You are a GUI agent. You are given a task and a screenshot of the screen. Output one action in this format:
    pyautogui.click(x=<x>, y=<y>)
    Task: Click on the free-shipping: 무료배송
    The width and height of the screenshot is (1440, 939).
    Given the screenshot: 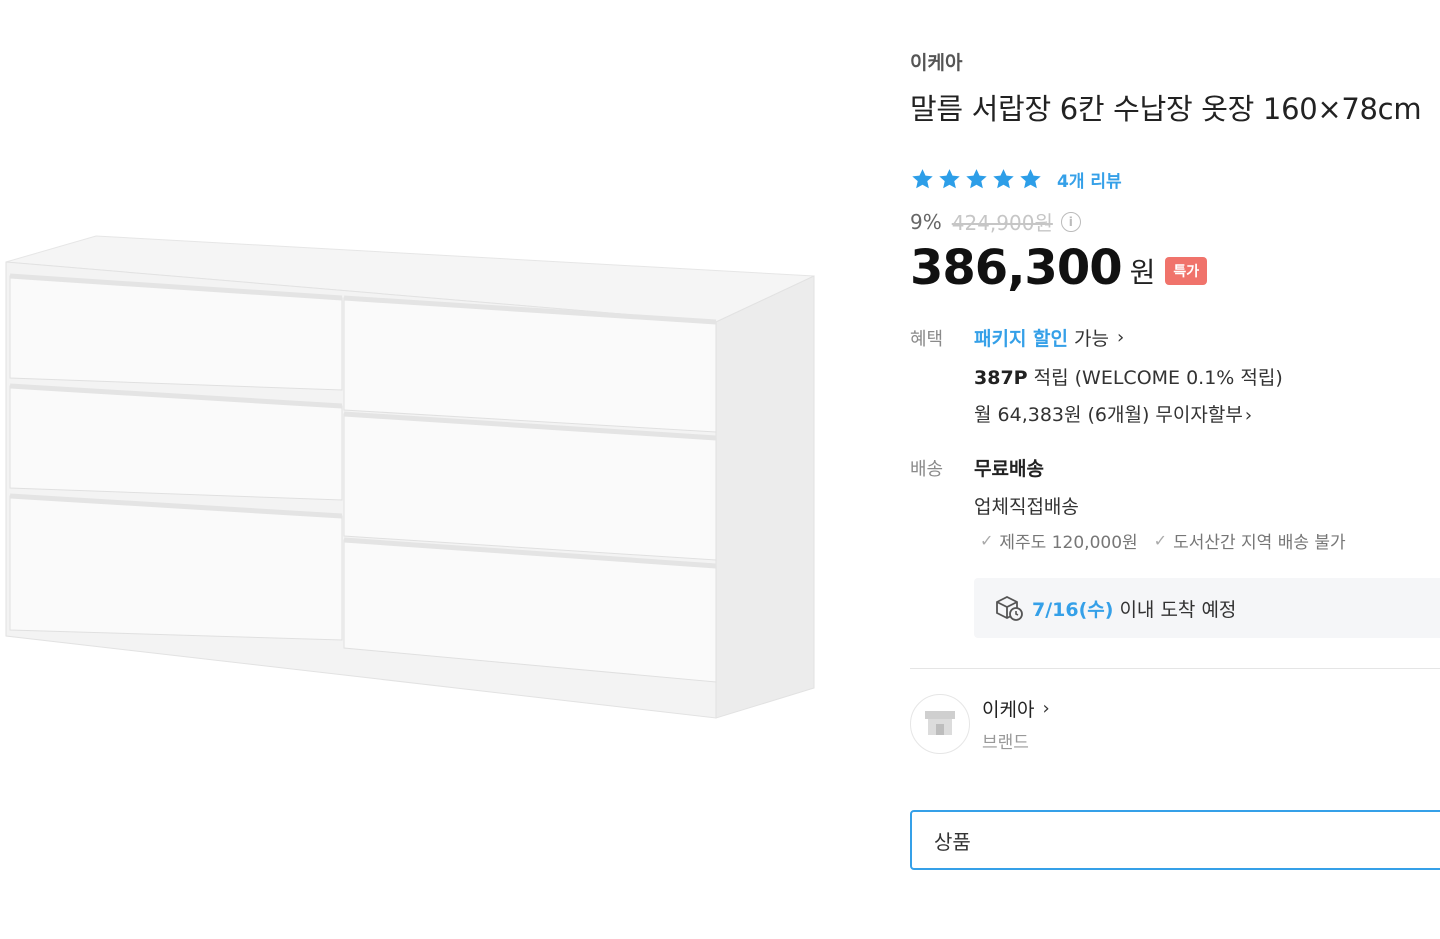 What is the action you would take?
    pyautogui.click(x=1009, y=469)
    